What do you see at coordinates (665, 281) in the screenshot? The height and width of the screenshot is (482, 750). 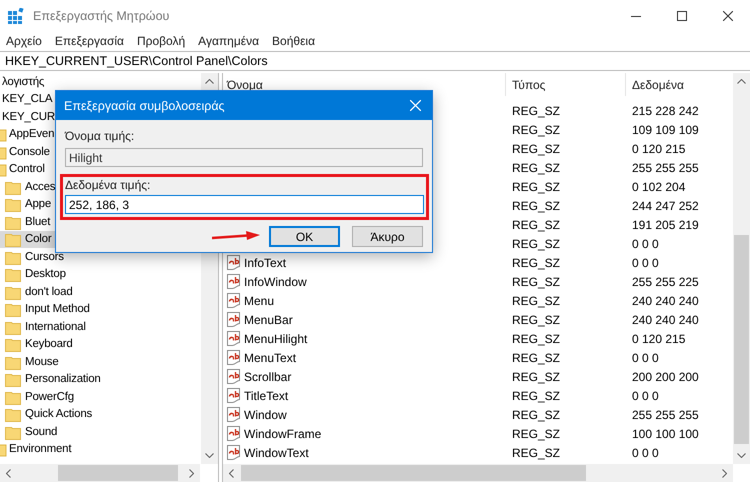 I see `value-data: 255 255 225` at bounding box center [665, 281].